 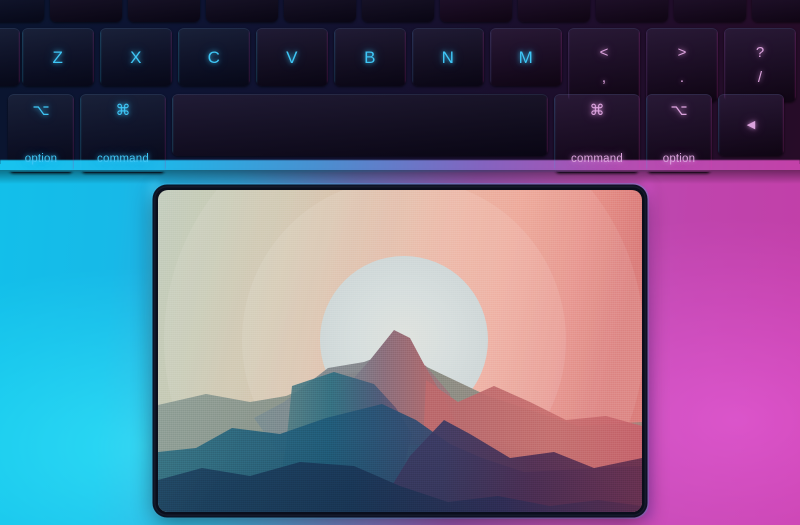 I want to click on key-label-bottom: /, so click(x=760, y=77).